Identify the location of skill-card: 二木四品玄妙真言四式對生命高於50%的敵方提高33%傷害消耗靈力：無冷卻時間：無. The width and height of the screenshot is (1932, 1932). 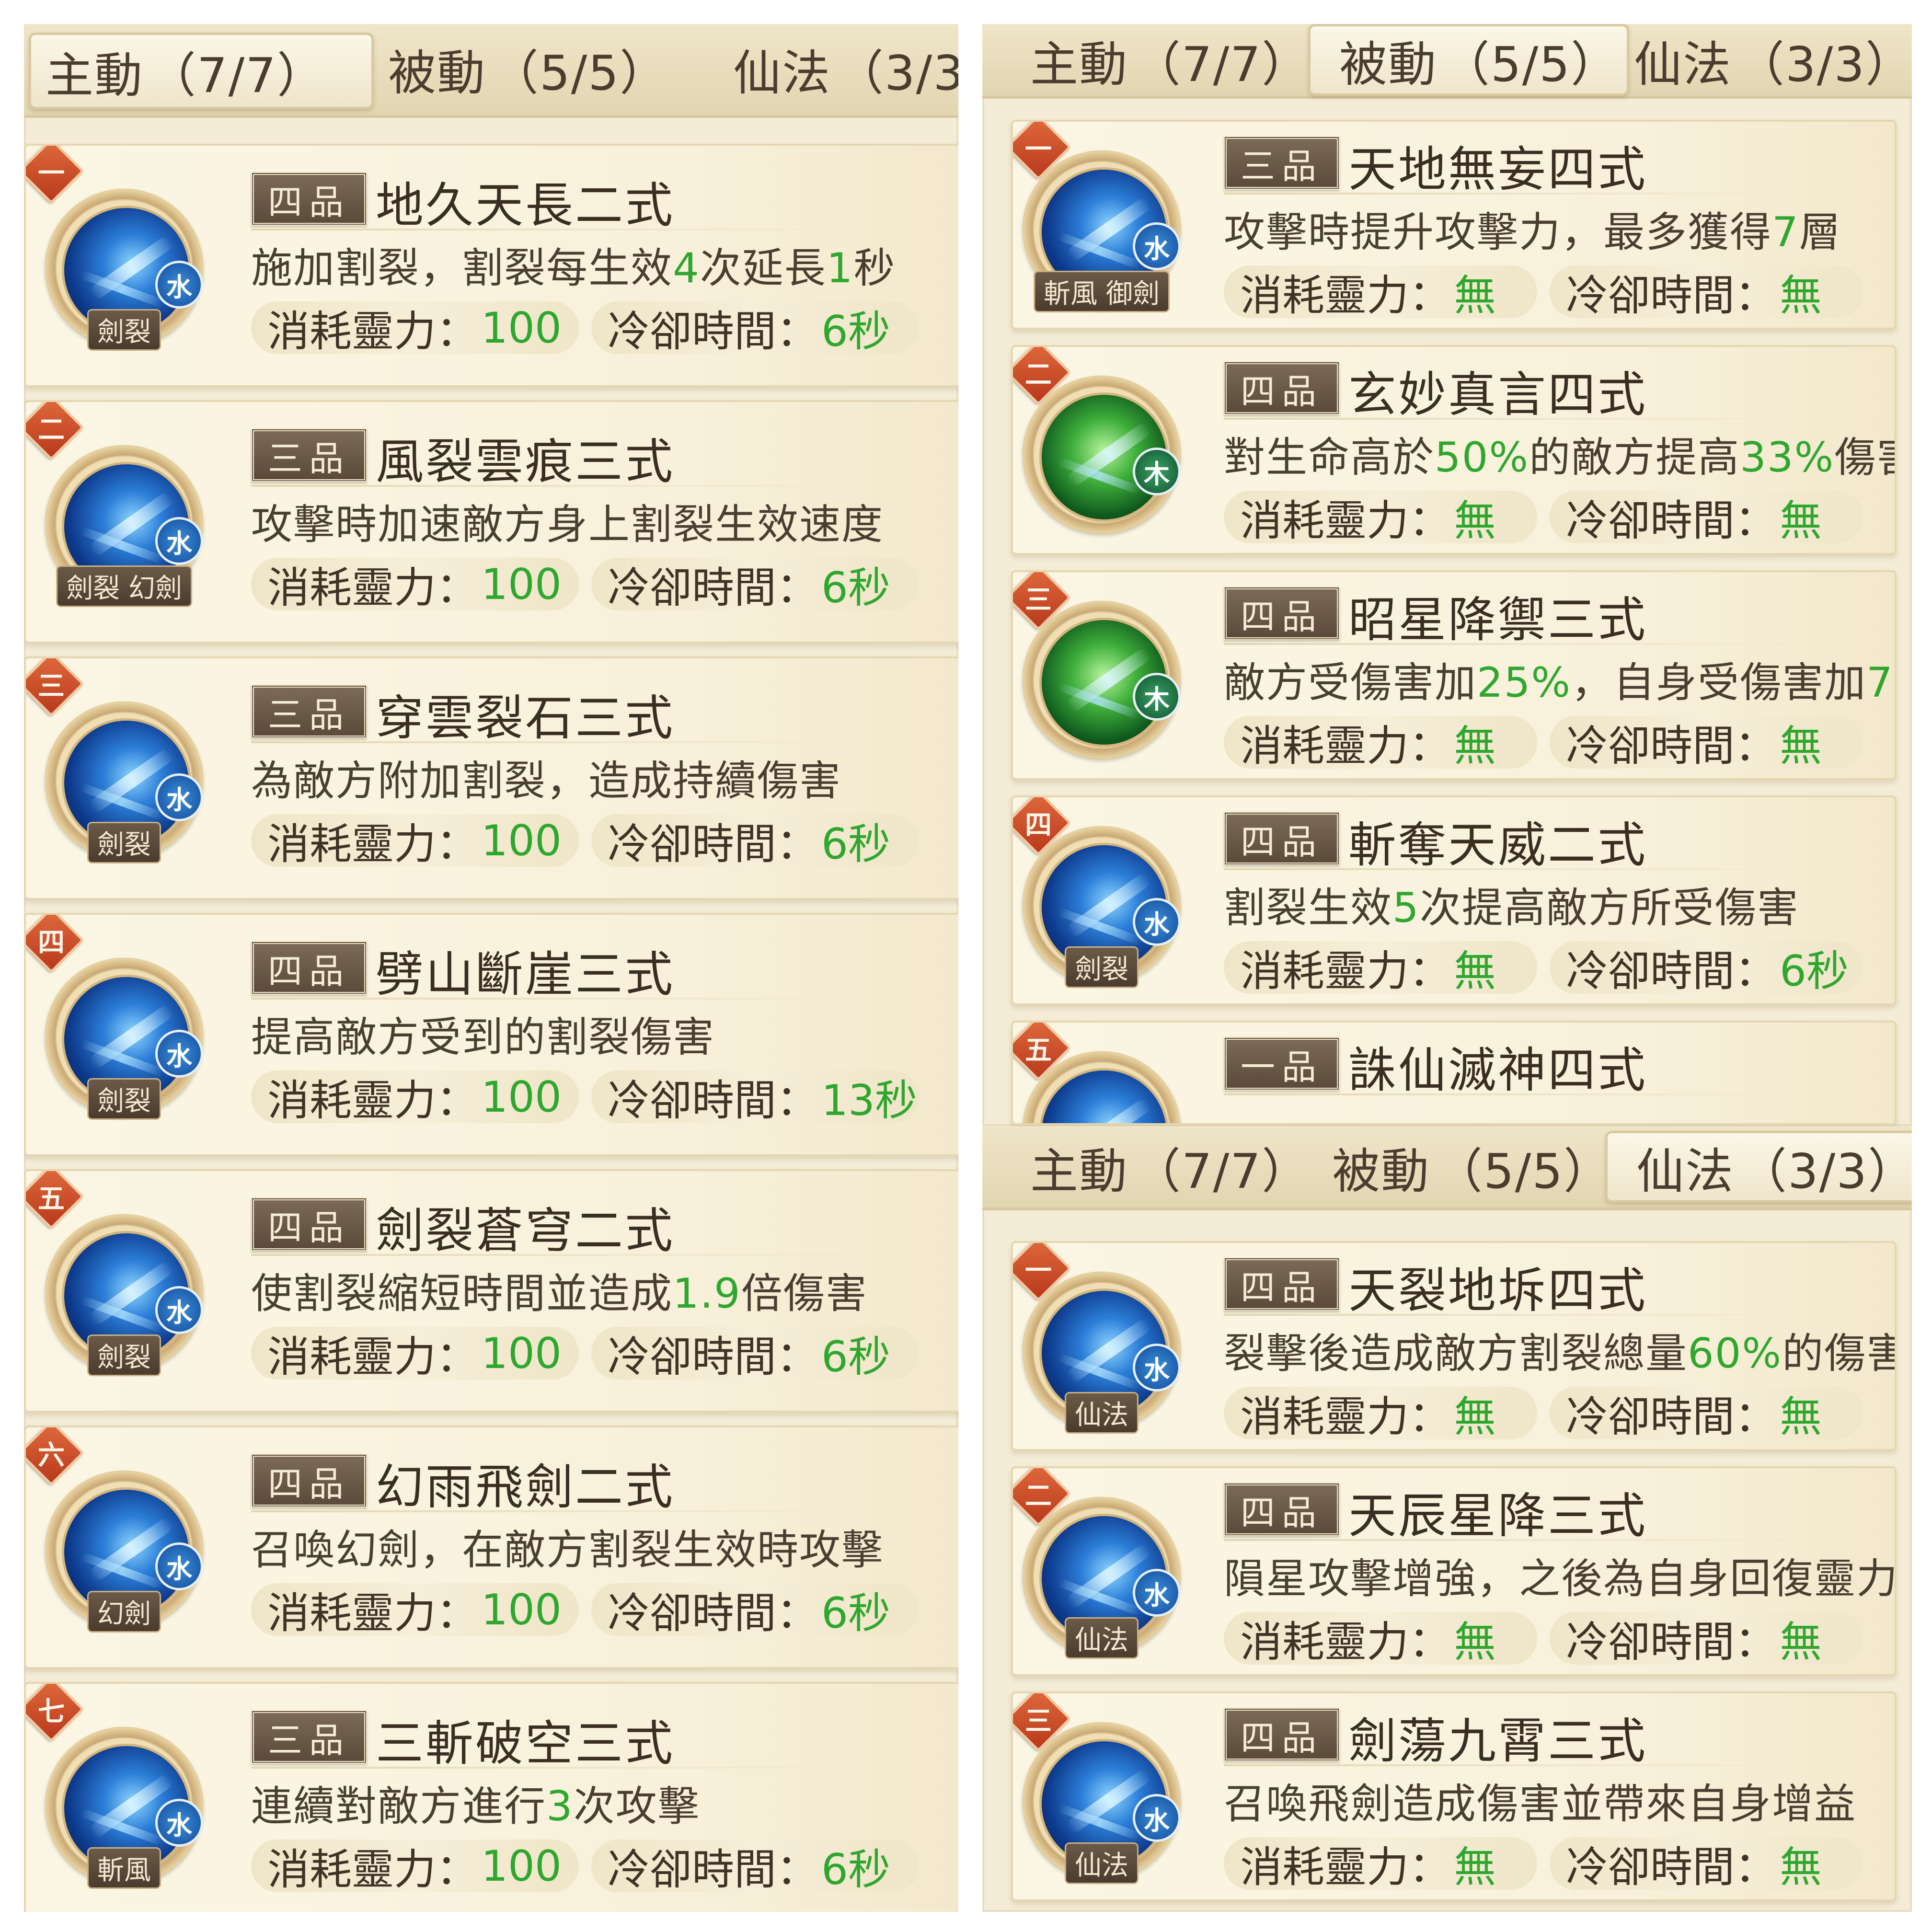
(1454, 450).